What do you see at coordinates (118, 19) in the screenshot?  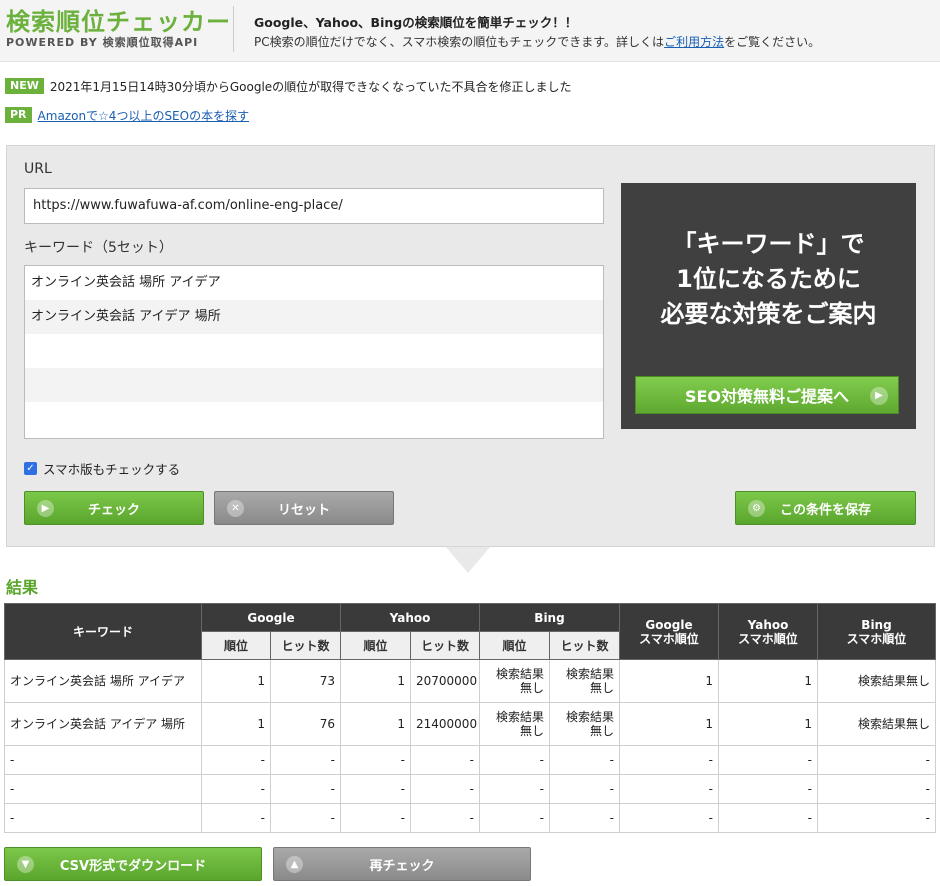 I see `site-logo: 検索順位チェッカー` at bounding box center [118, 19].